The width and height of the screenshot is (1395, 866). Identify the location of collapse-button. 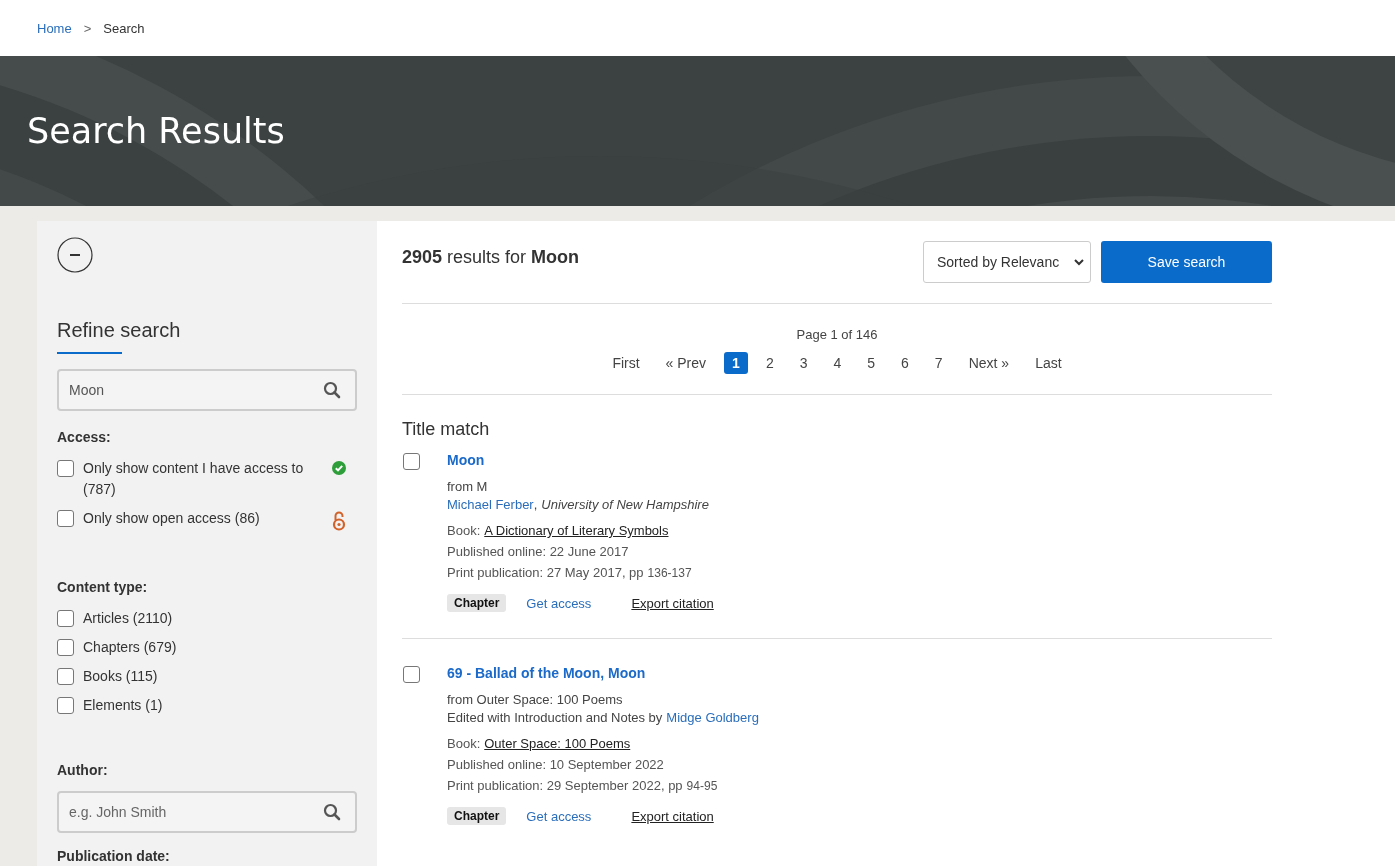
(75, 255).